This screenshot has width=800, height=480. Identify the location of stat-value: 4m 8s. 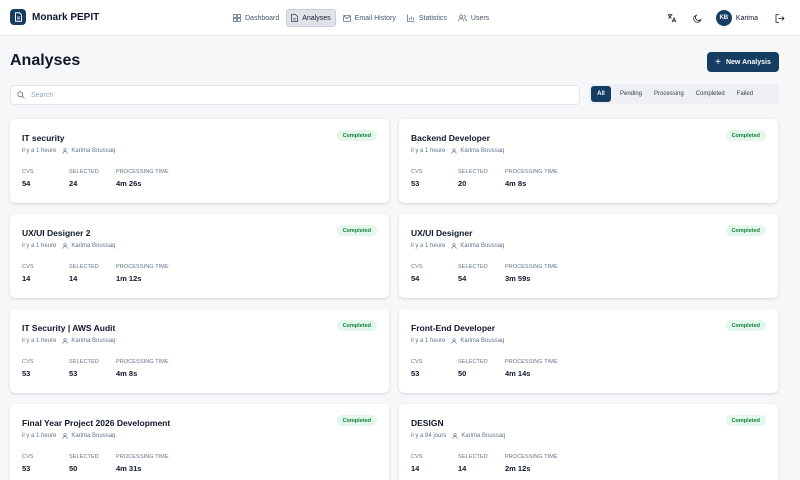
(516, 183).